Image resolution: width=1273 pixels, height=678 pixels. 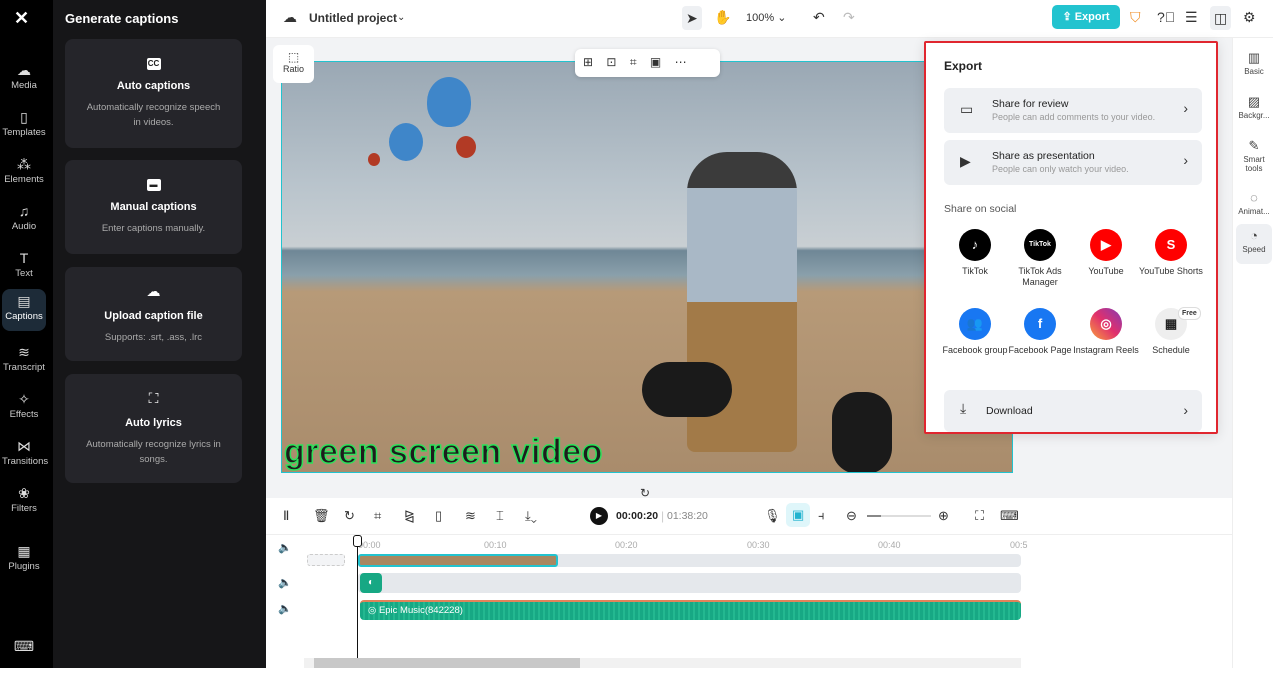 I want to click on social-facebook-group: 👥 Facebook group, so click(x=975, y=332).